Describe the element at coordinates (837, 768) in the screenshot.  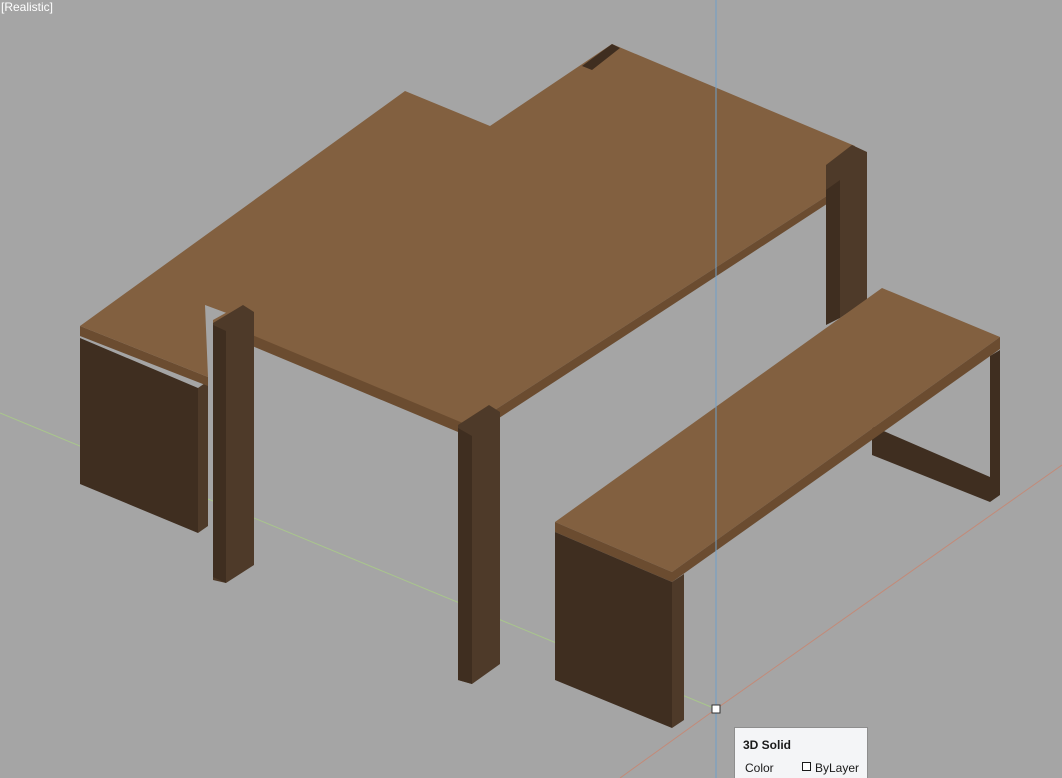
I see `tooltip-property-value: ByLayer` at that location.